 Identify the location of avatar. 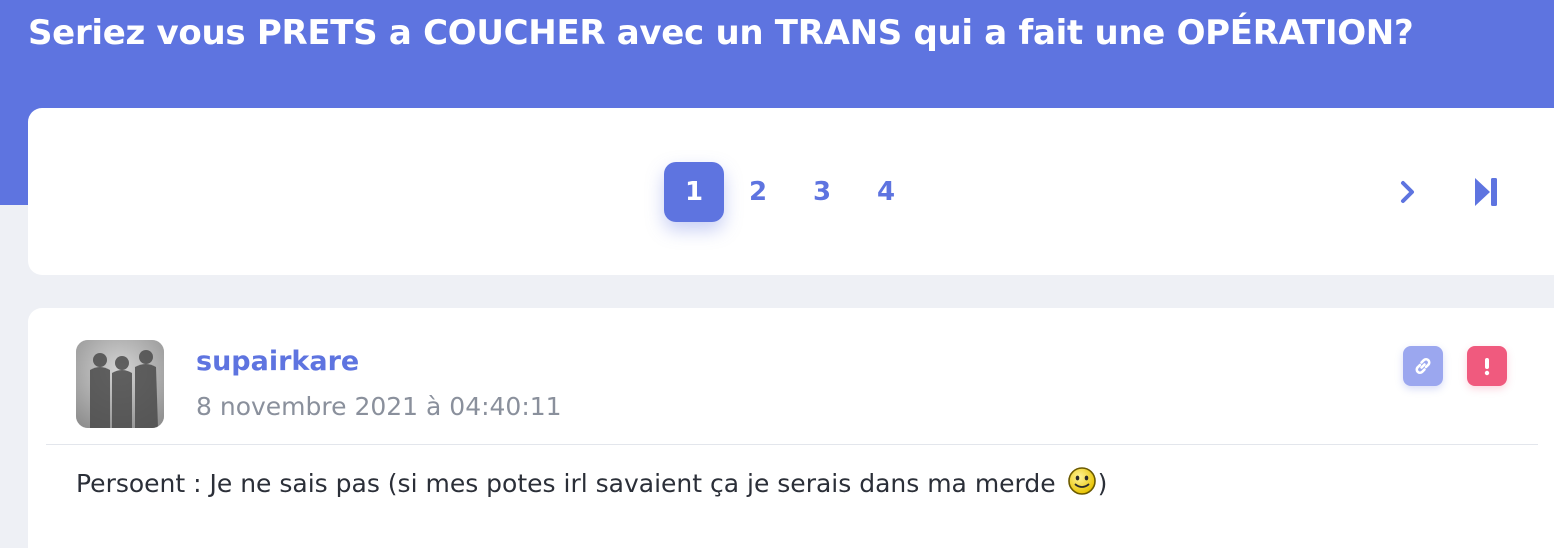
(120, 384).